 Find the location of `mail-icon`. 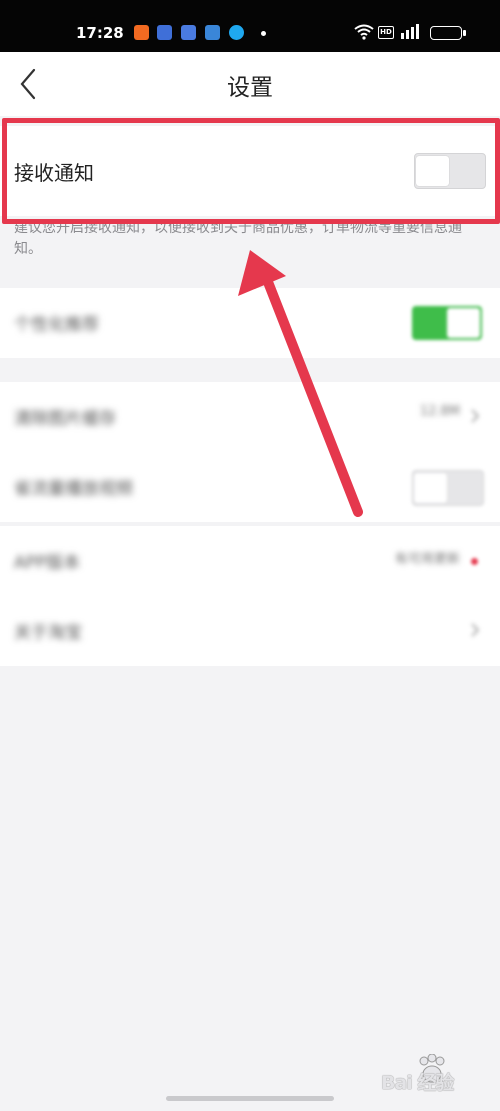

mail-icon is located at coordinates (212, 32).